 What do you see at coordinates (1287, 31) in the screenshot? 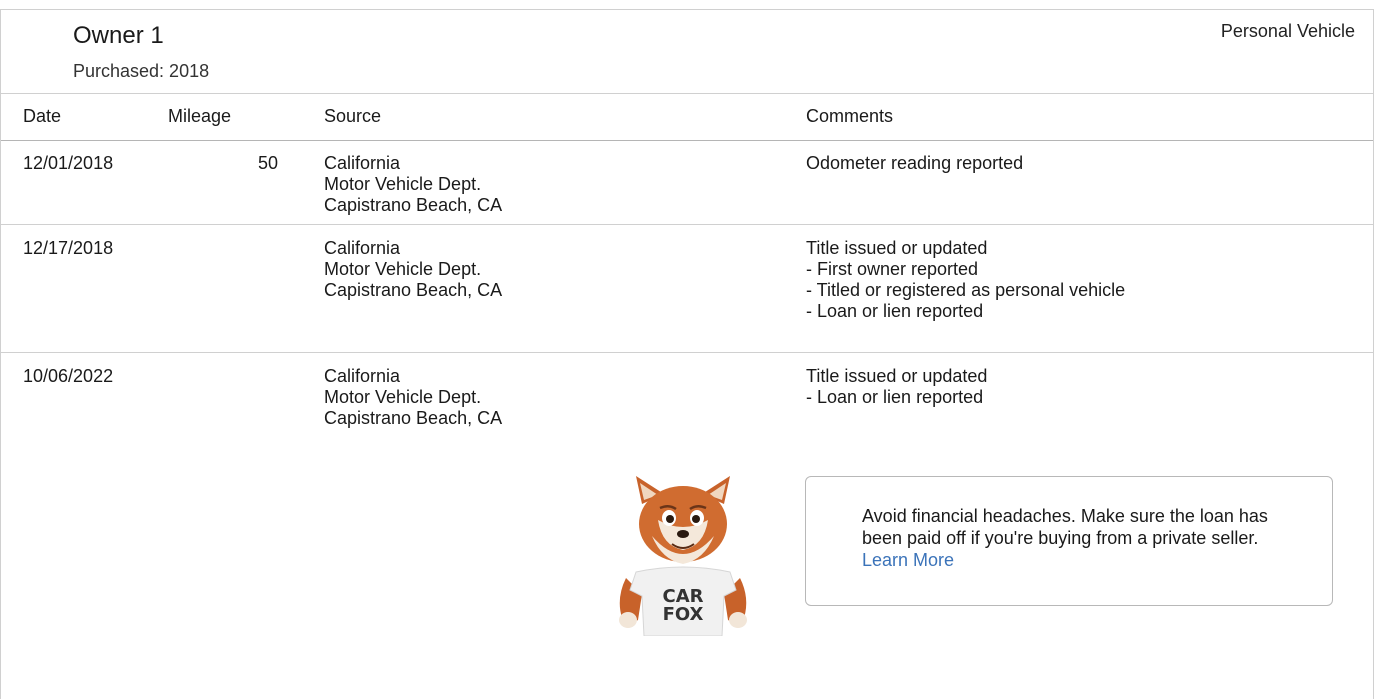
I see `vehicle-type-label: Personal Vehicle` at bounding box center [1287, 31].